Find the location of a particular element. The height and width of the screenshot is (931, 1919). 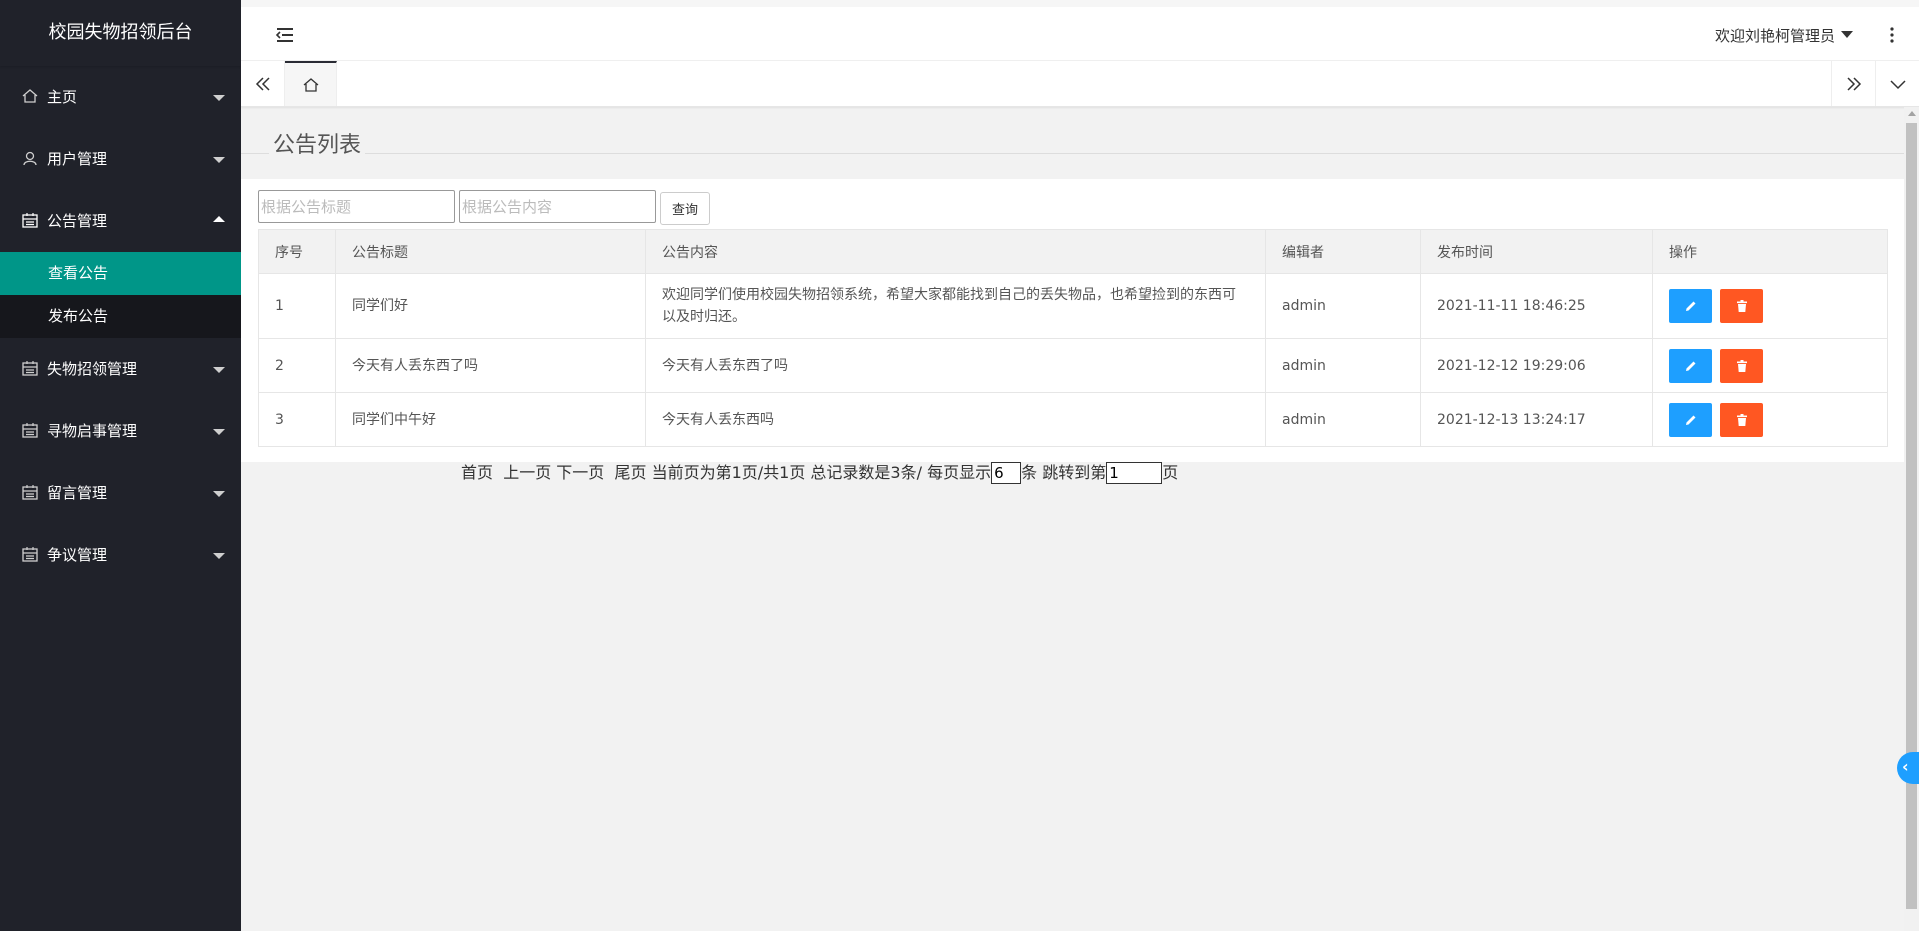

sidebar-item-messages: 留言管理 is located at coordinates (120, 493).